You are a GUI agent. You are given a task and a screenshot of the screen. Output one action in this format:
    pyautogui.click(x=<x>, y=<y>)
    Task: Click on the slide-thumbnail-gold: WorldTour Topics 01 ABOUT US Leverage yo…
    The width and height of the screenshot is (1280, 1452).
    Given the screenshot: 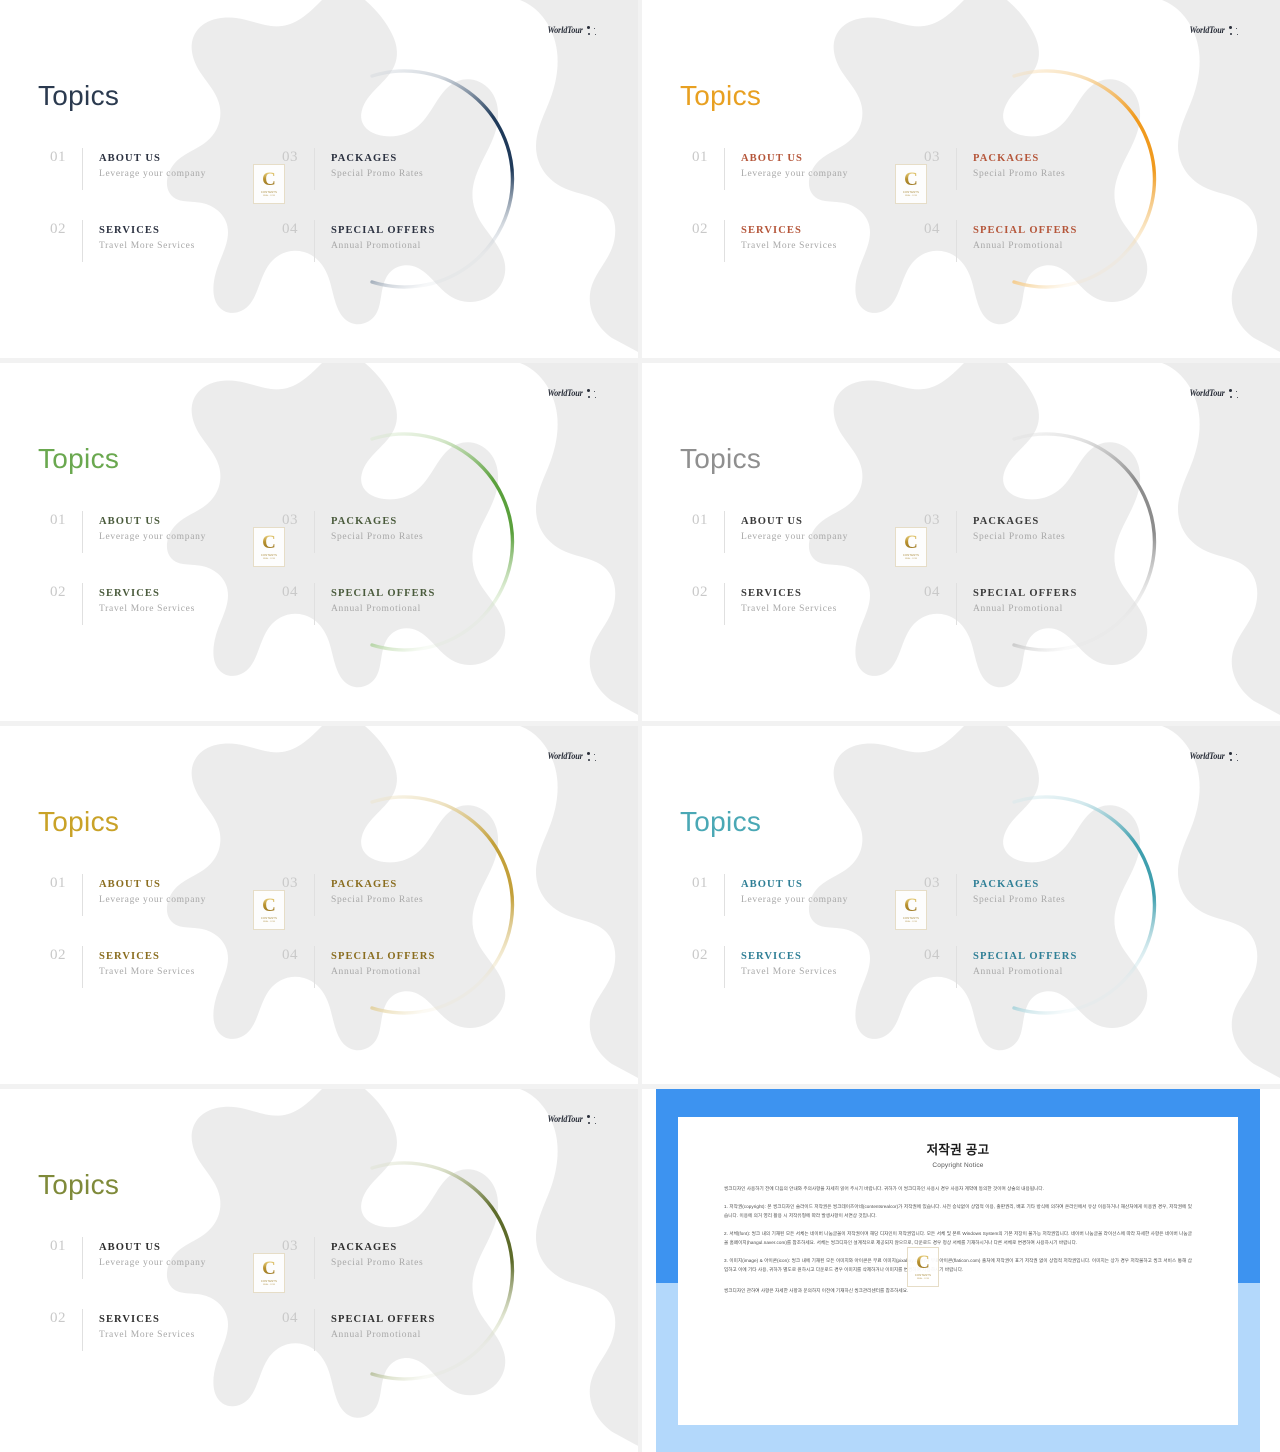 What is the action you would take?
    pyautogui.click(x=319, y=905)
    